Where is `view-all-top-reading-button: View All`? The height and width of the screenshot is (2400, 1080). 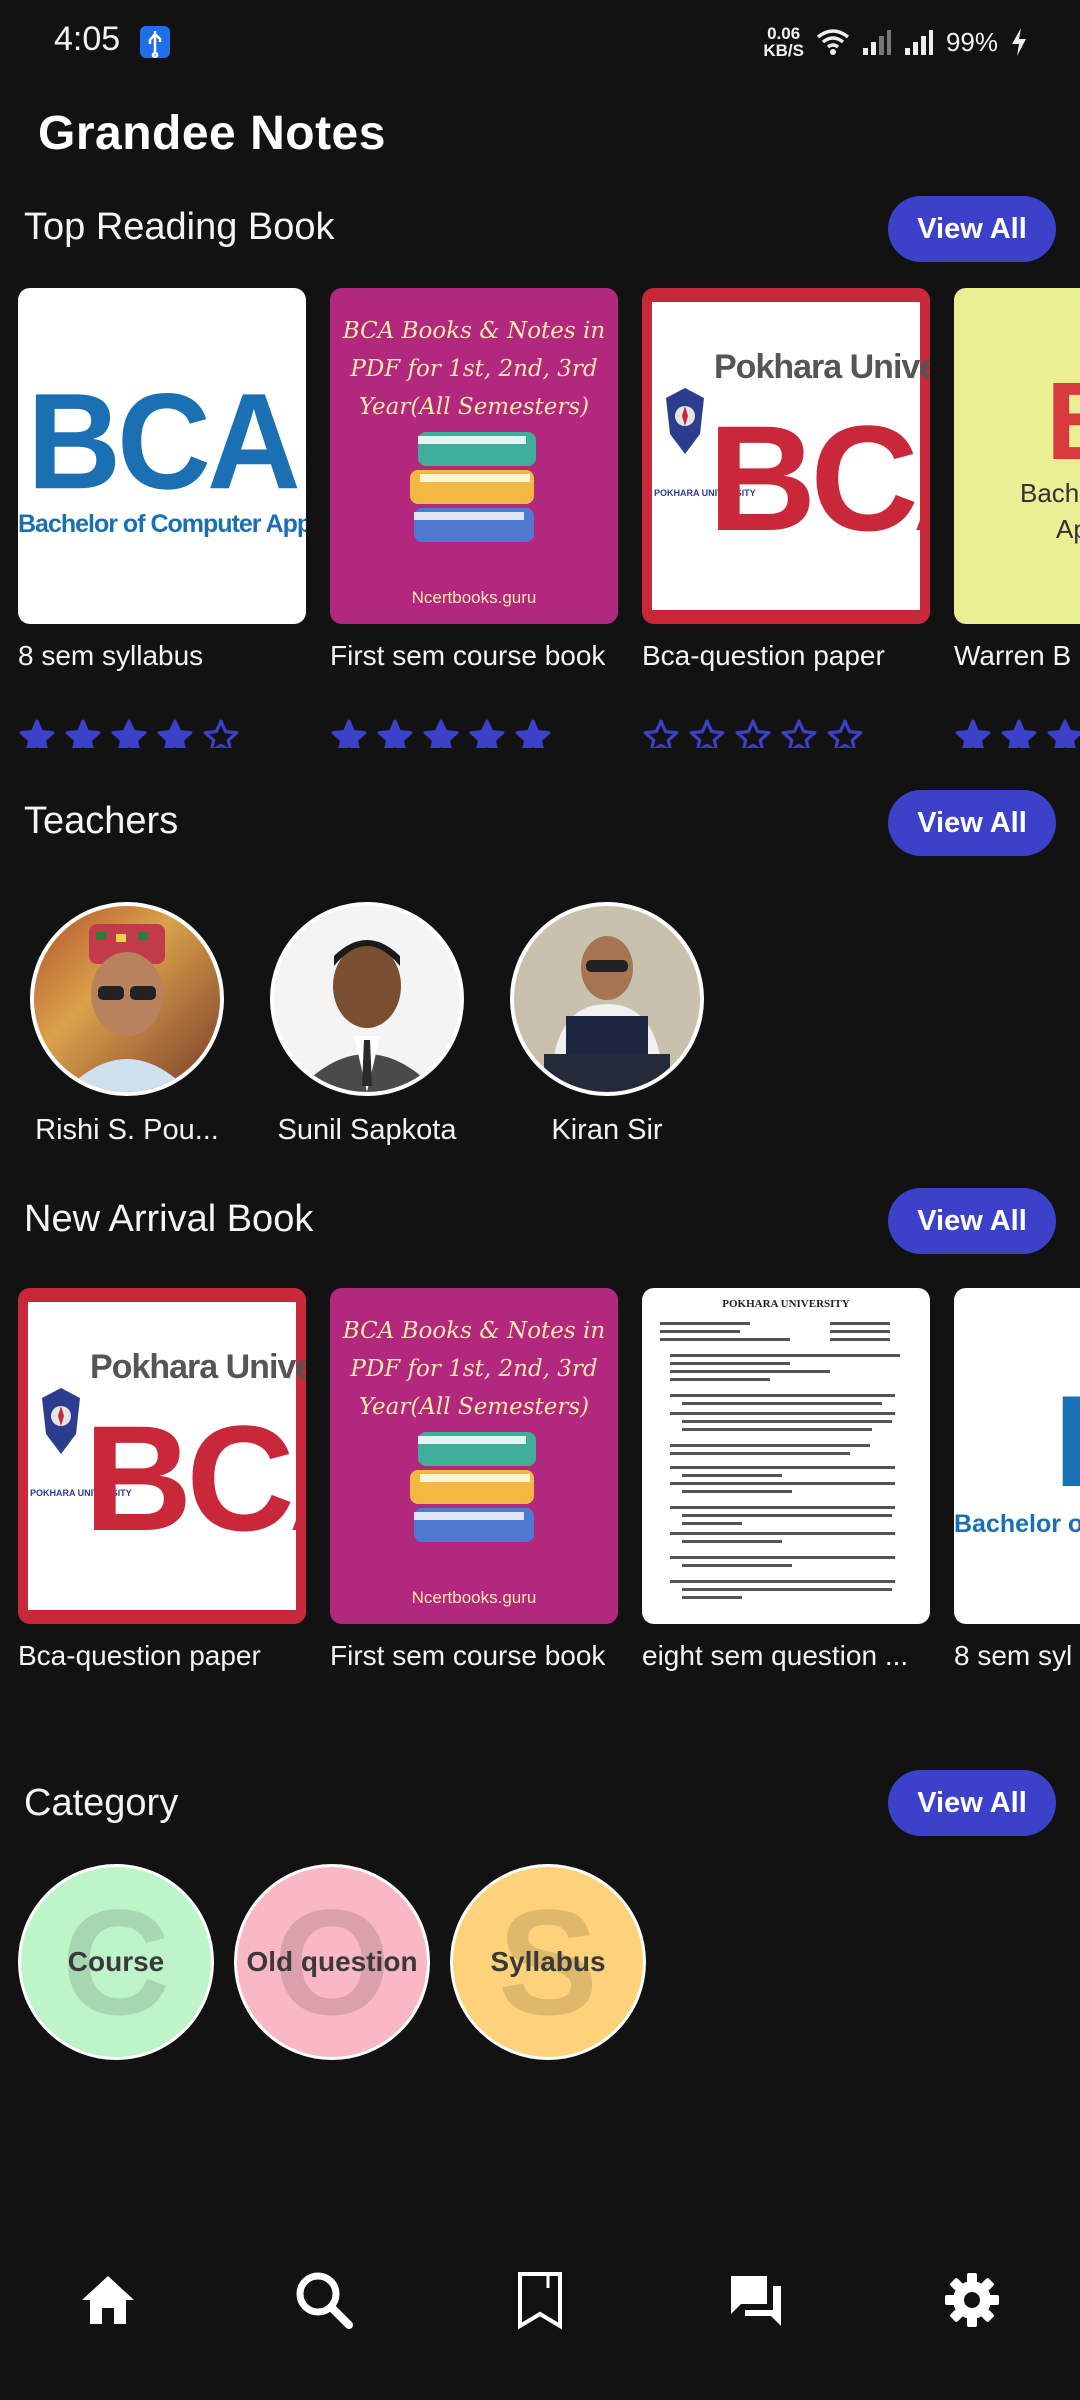
view-all-top-reading-button: View All is located at coordinates (972, 229).